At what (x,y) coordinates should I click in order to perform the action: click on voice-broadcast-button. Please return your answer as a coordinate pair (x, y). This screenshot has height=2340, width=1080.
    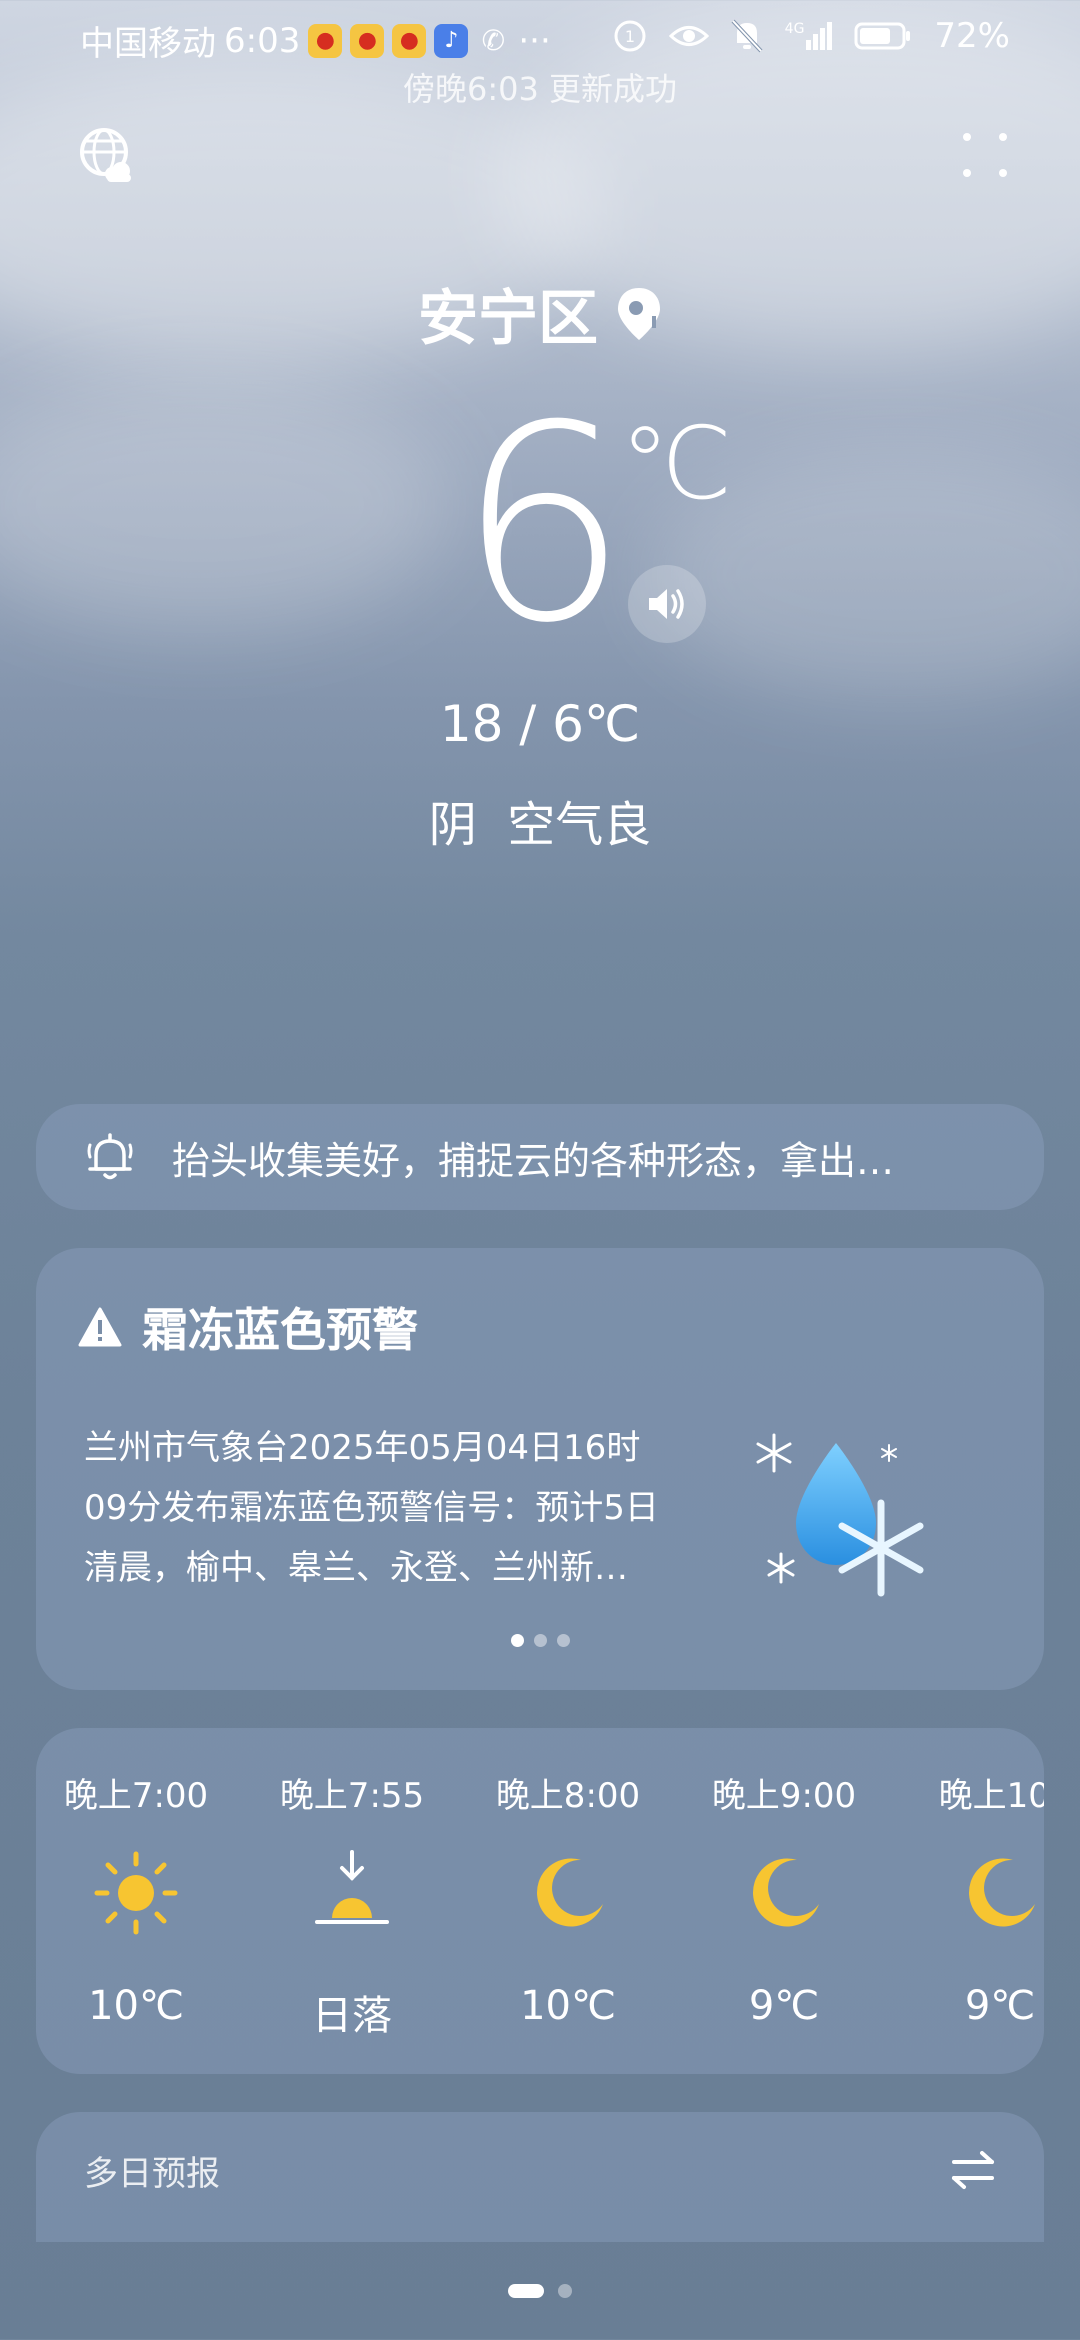
    Looking at the image, I should click on (667, 604).